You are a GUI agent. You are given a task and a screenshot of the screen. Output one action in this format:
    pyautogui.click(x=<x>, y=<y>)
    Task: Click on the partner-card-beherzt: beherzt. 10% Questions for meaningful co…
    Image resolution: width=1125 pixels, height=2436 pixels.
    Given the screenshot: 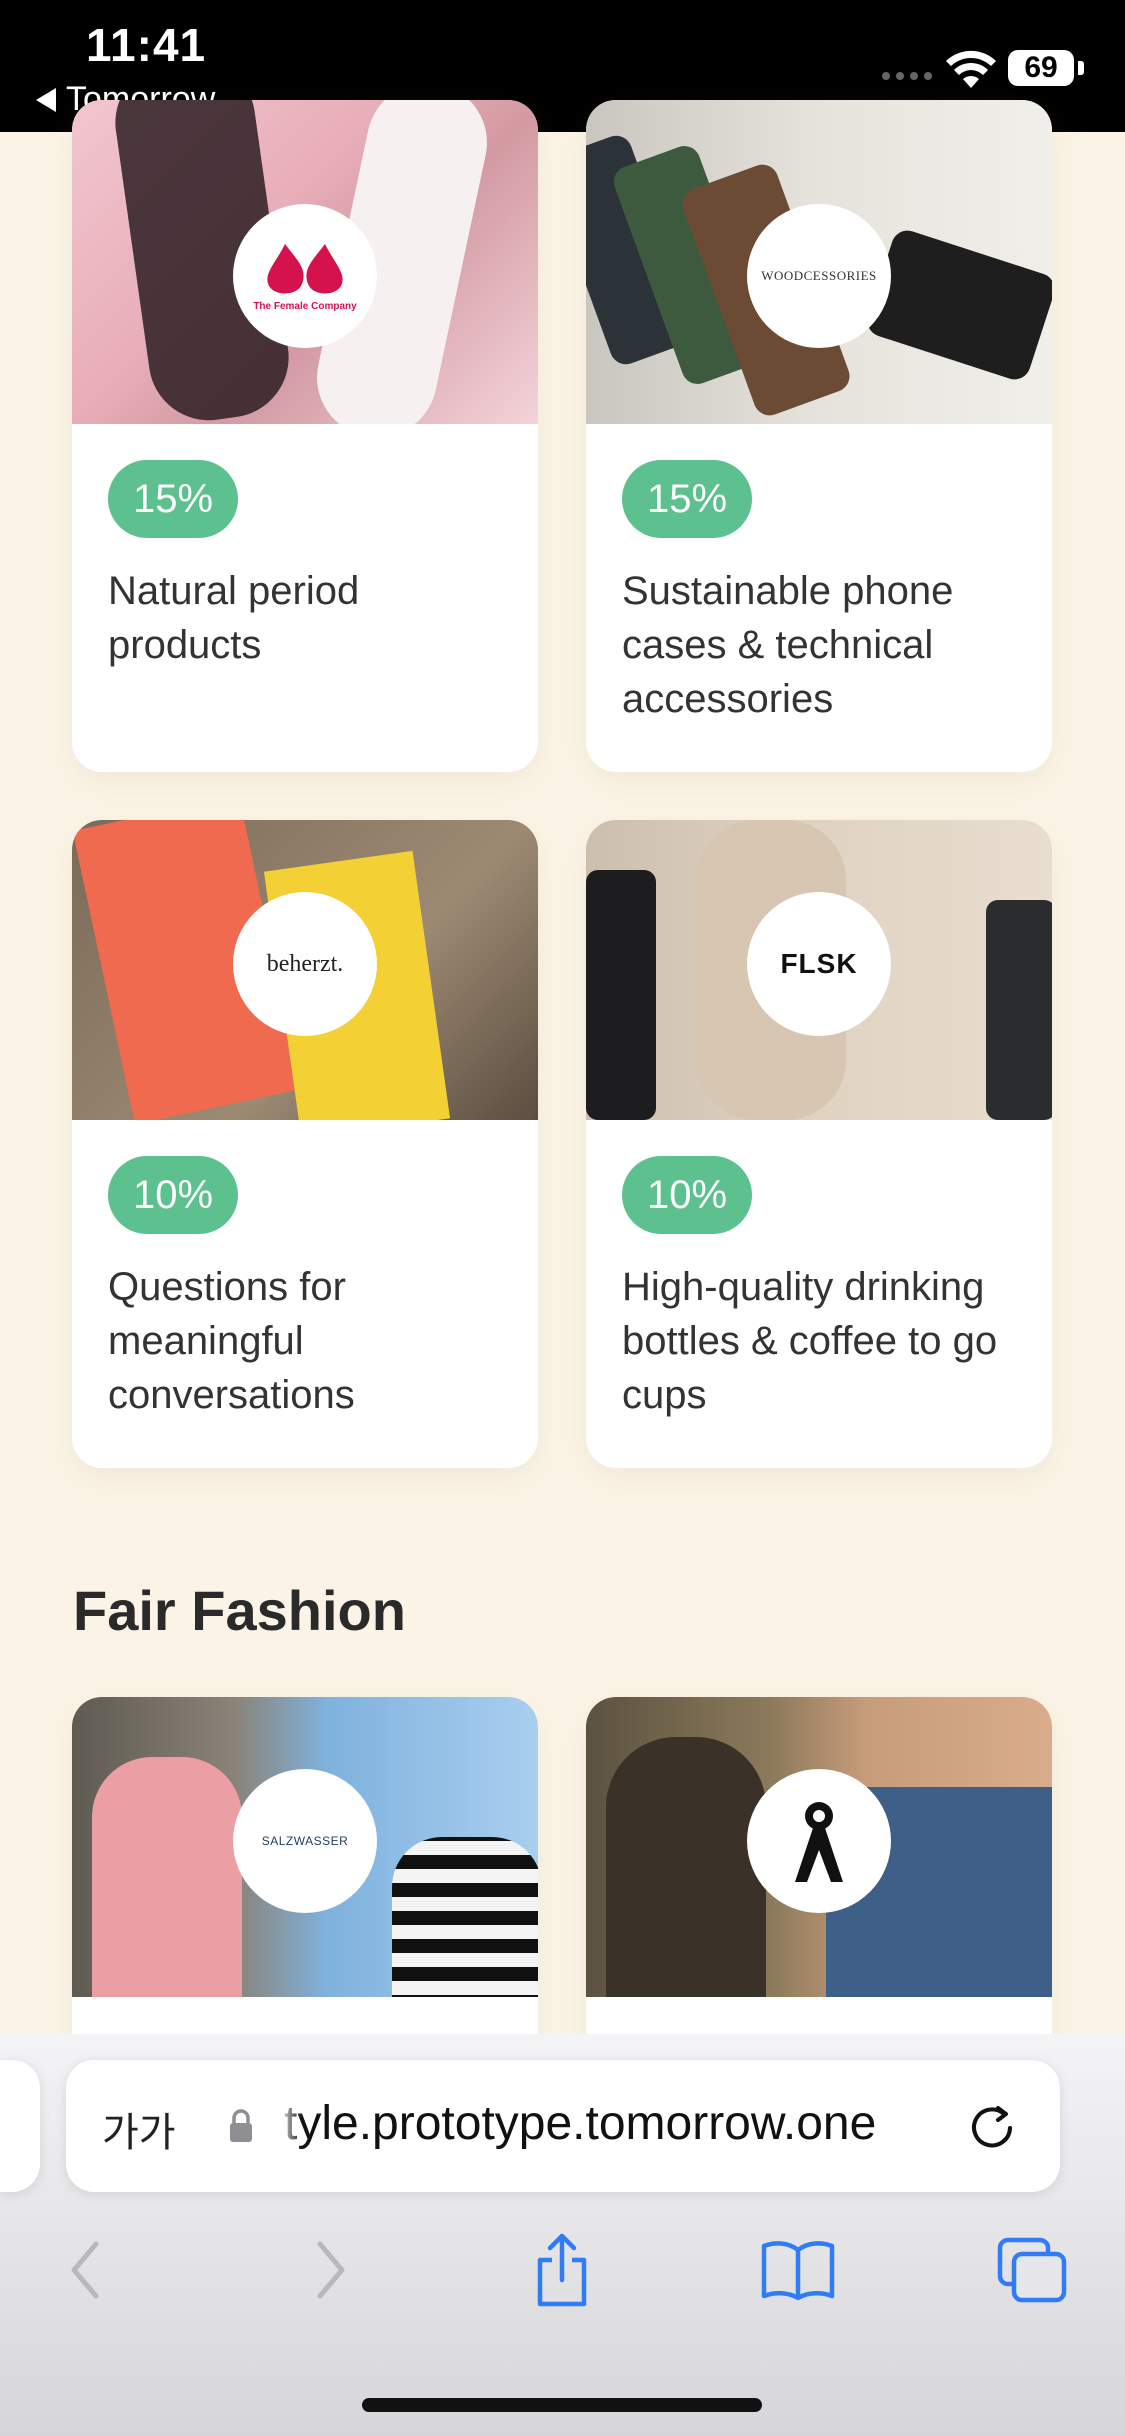 What is the action you would take?
    pyautogui.click(x=305, y=1144)
    